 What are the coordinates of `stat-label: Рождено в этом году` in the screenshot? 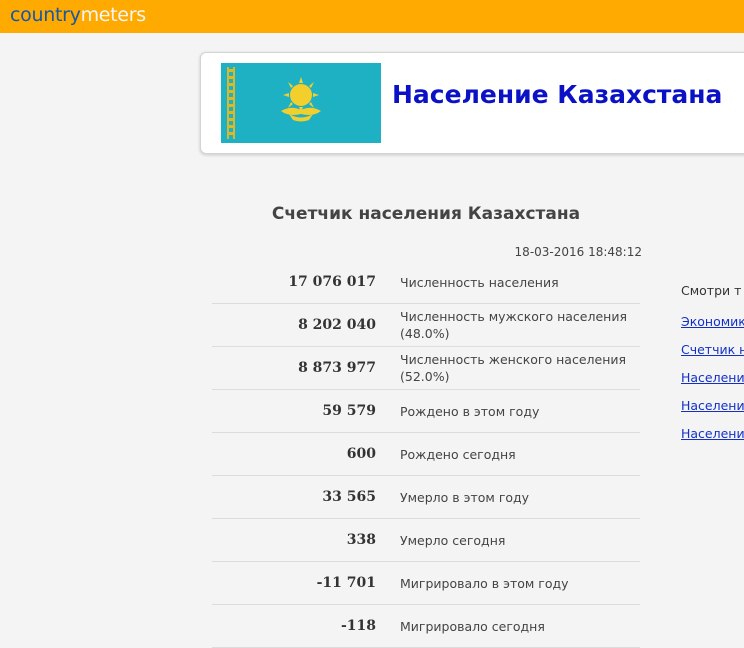 It's located at (514, 411).